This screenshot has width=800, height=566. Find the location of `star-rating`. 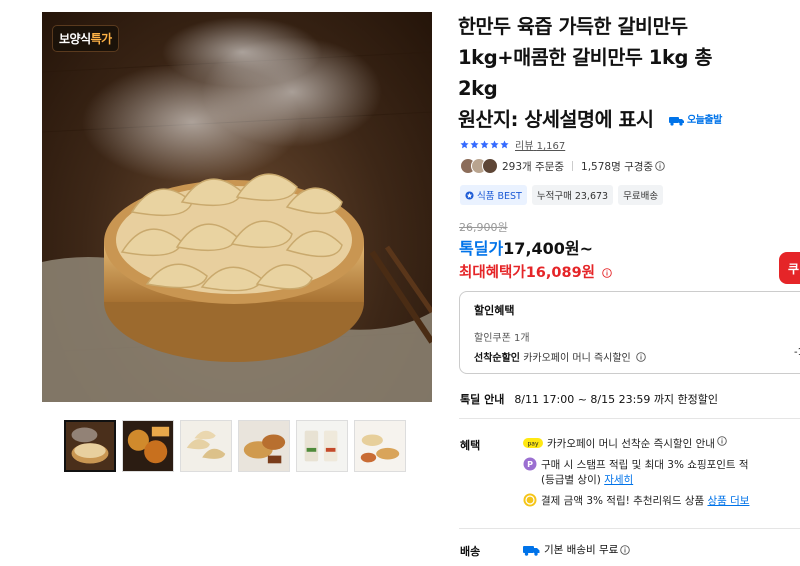

star-rating is located at coordinates (484, 144).